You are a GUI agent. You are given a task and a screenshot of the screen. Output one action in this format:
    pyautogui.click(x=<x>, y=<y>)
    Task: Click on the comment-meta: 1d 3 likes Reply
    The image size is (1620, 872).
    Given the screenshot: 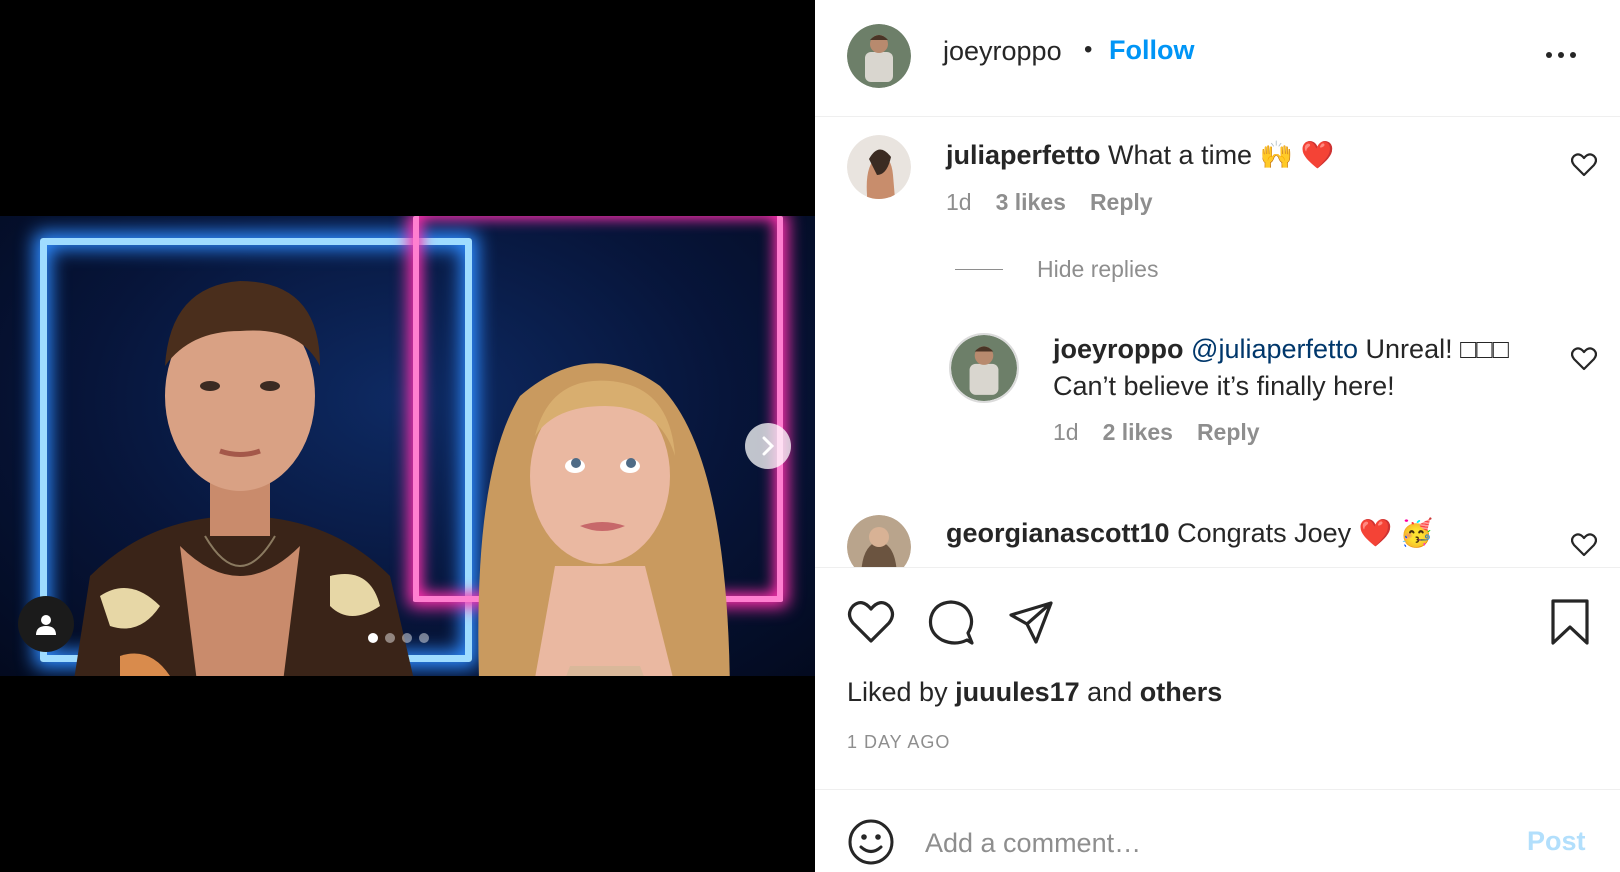 What is the action you would take?
    pyautogui.click(x=1049, y=202)
    